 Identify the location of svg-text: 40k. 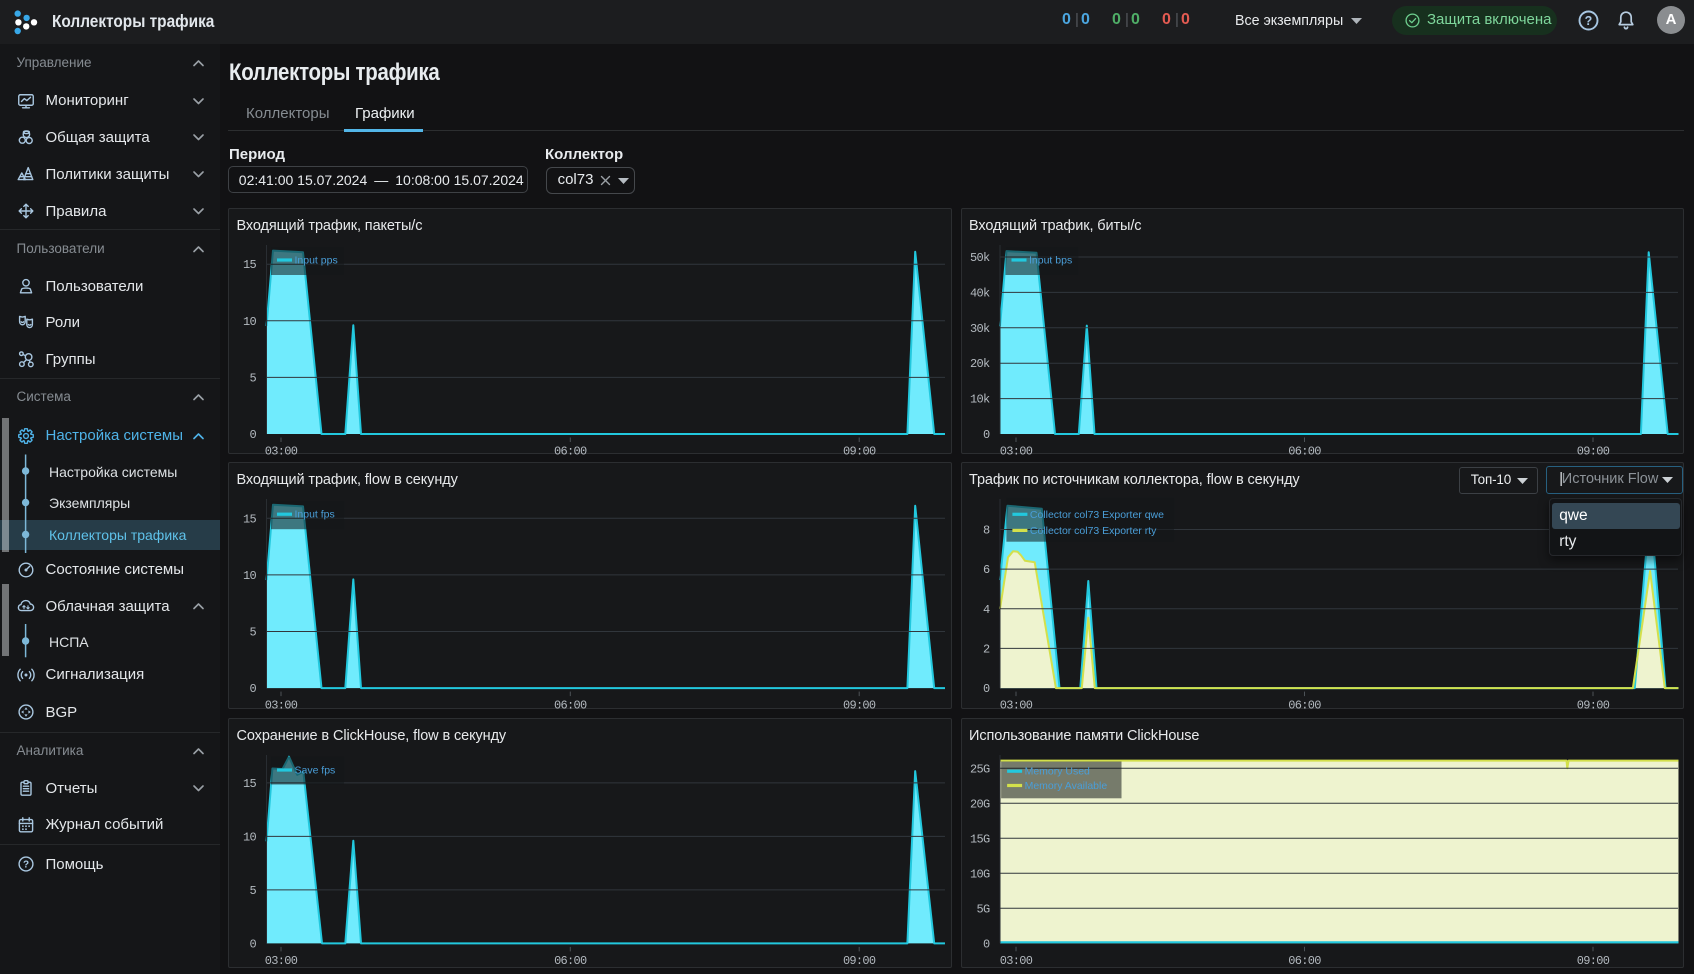
(979, 293).